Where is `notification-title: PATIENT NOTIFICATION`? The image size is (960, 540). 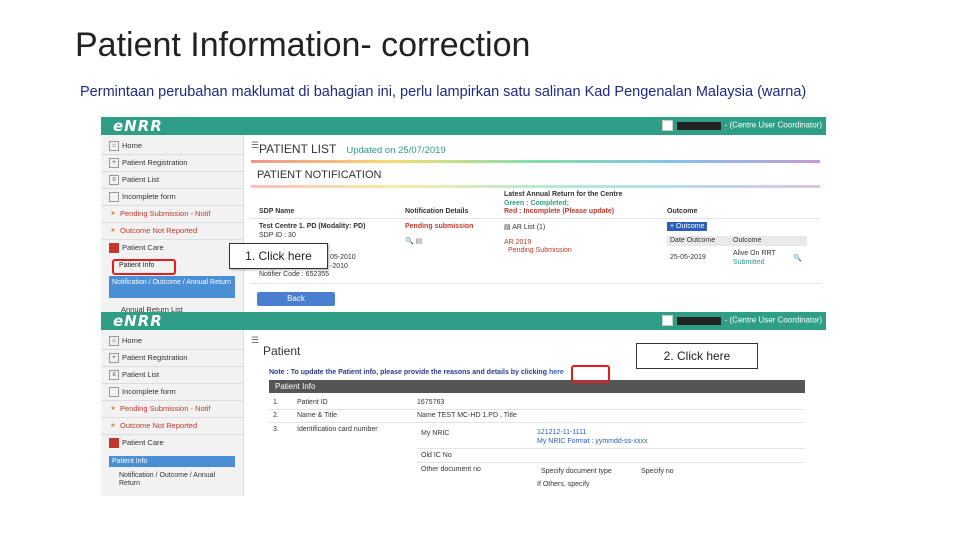
notification-title: PATIENT NOTIFICATION is located at coordinates (319, 175).